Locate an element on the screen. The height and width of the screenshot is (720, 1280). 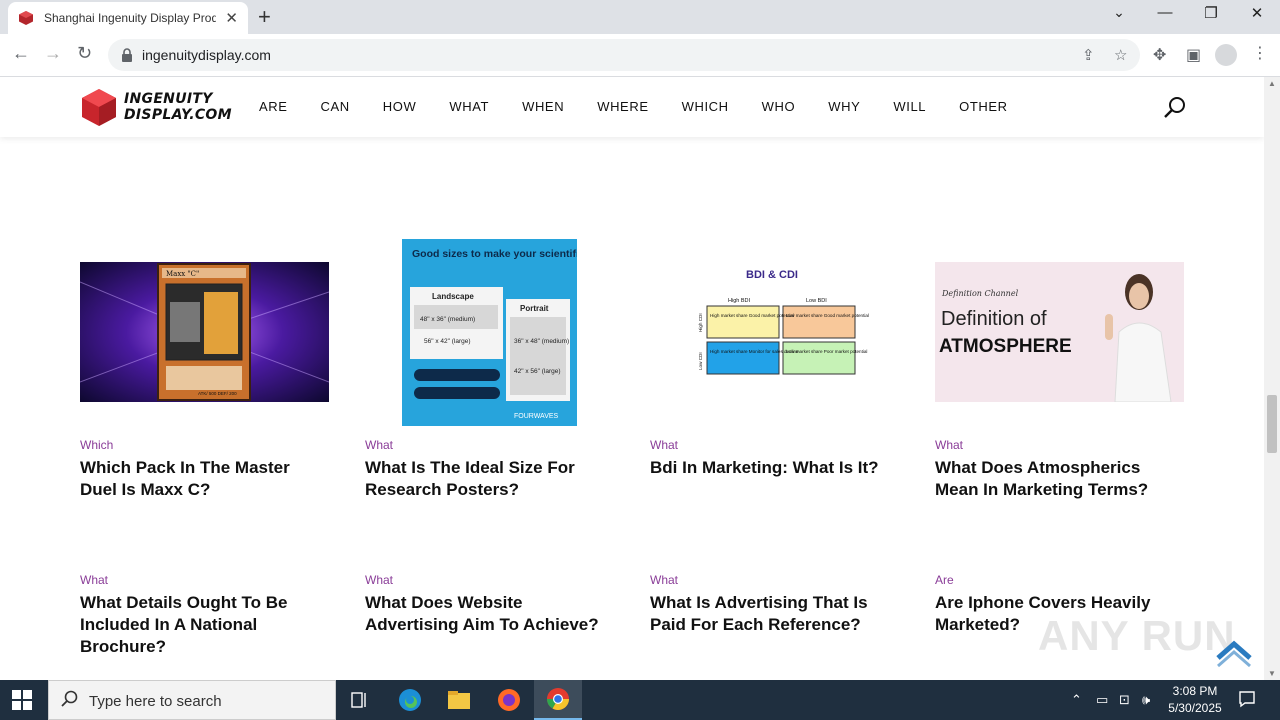
forward-icon: → is located at coordinates (53, 53).